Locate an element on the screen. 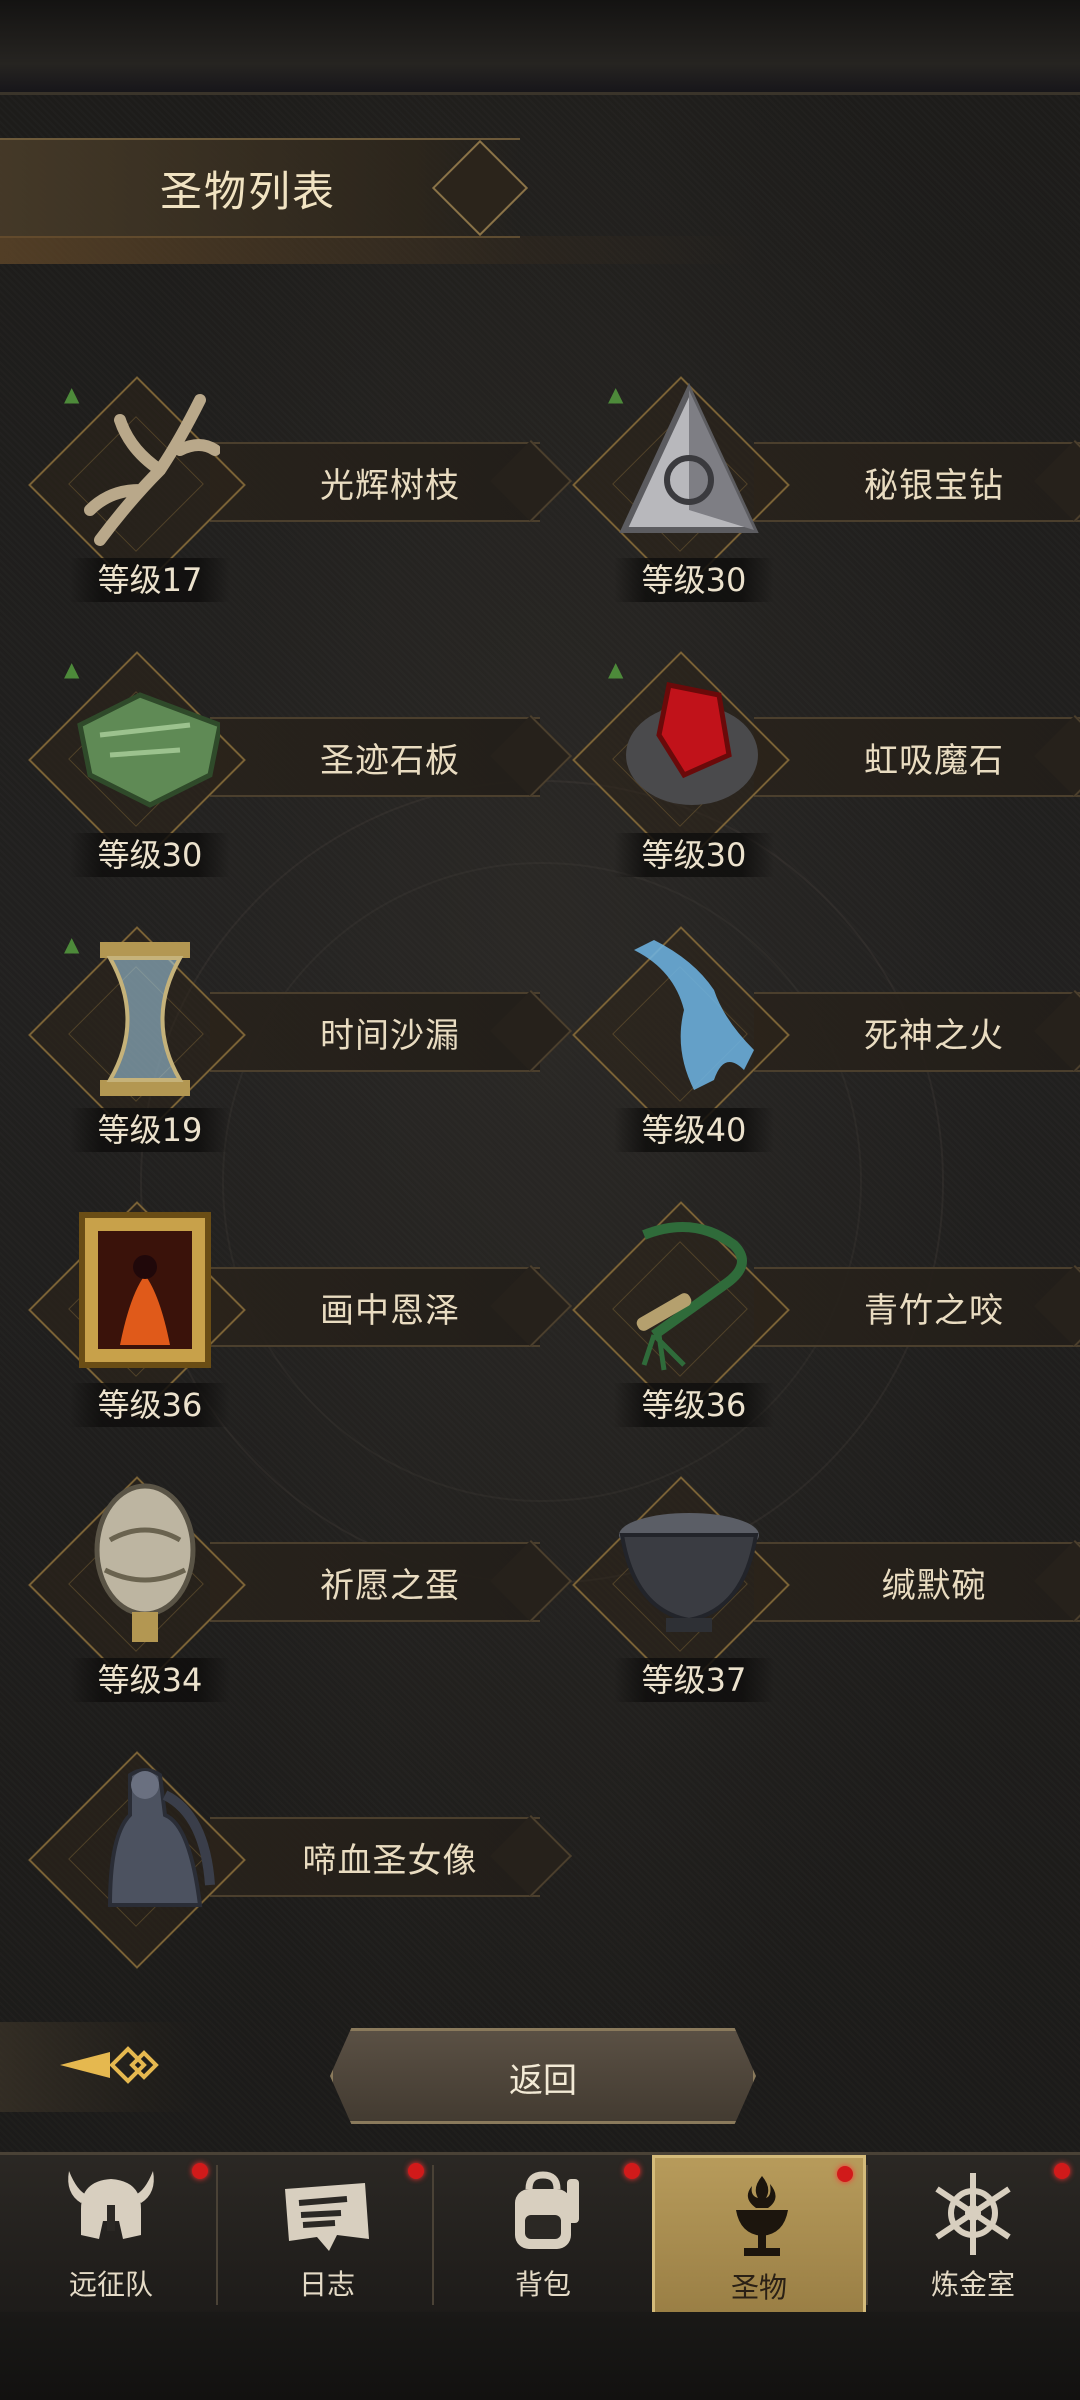  page-title: 圣物列表 is located at coordinates (248, 191).